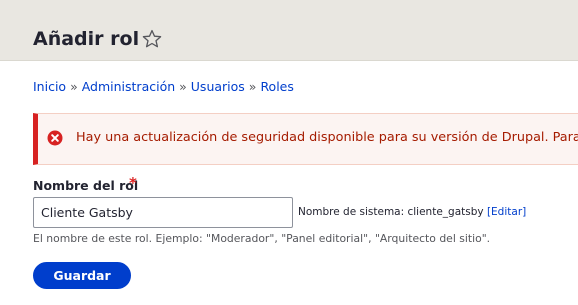  I want to click on error-icon, so click(55, 138).